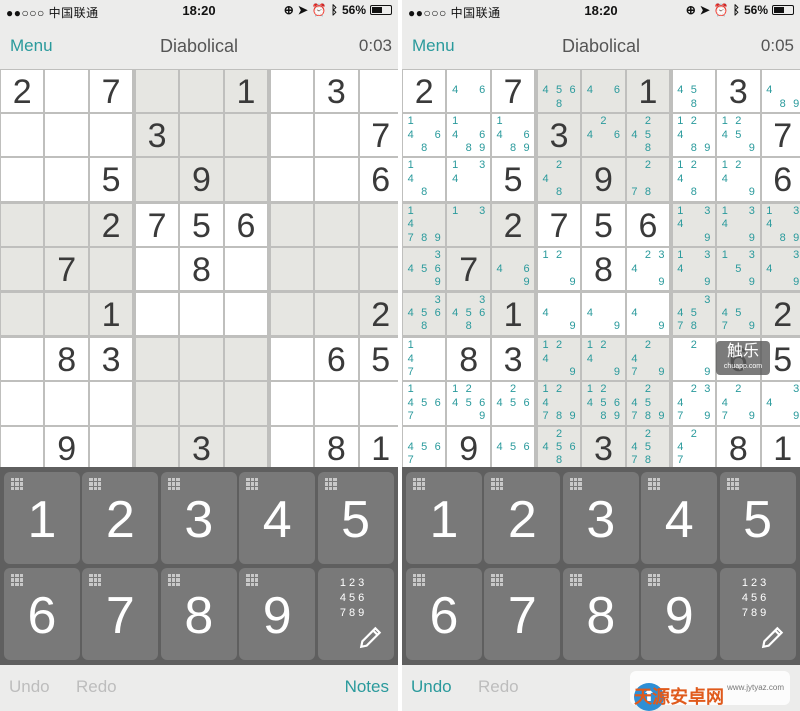 The width and height of the screenshot is (800, 711). I want to click on number-key-2: 2, so click(522, 518).